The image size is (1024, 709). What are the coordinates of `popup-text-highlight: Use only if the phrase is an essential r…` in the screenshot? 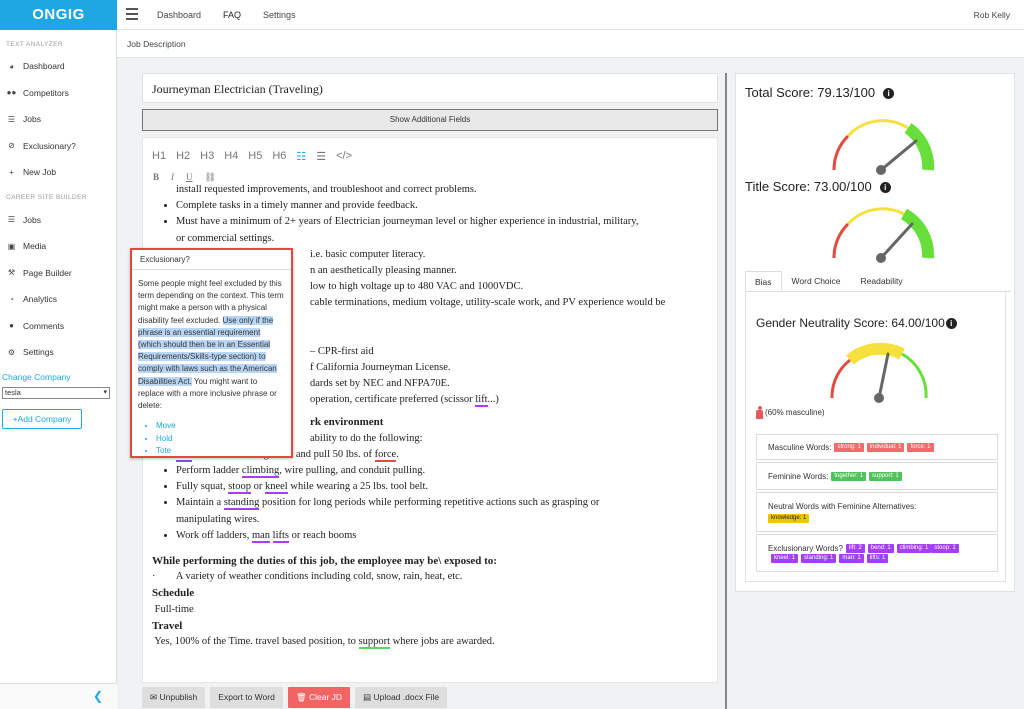 It's located at (207, 350).